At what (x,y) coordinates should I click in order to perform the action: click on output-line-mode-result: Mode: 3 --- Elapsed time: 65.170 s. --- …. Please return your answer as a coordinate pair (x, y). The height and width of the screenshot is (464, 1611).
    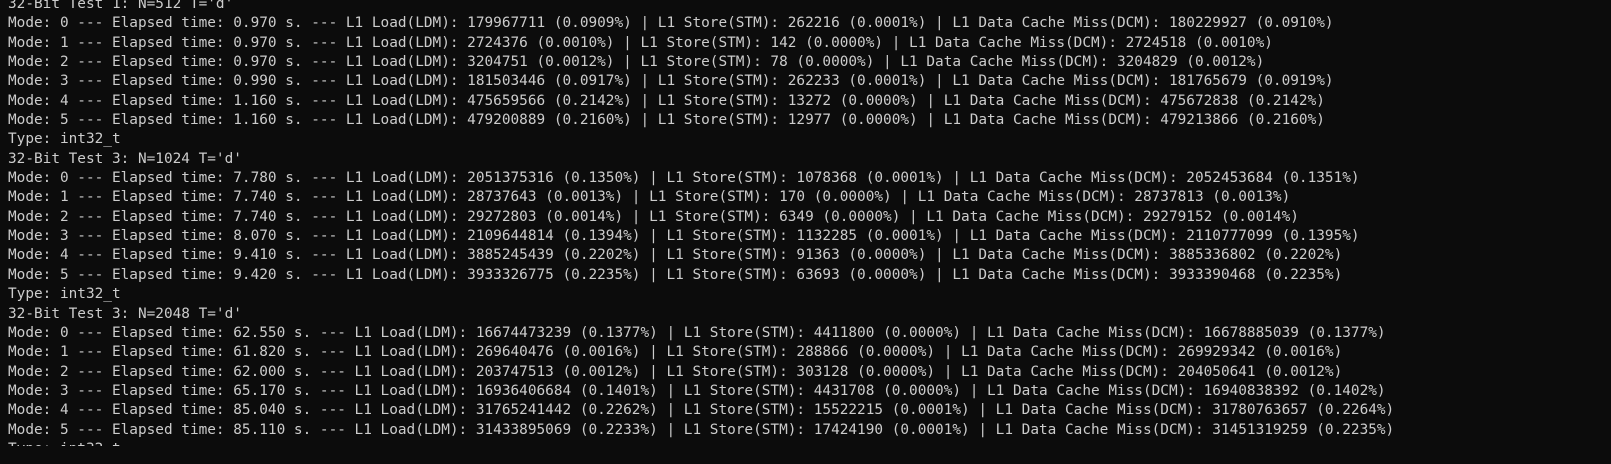
    Looking at the image, I should click on (697, 390).